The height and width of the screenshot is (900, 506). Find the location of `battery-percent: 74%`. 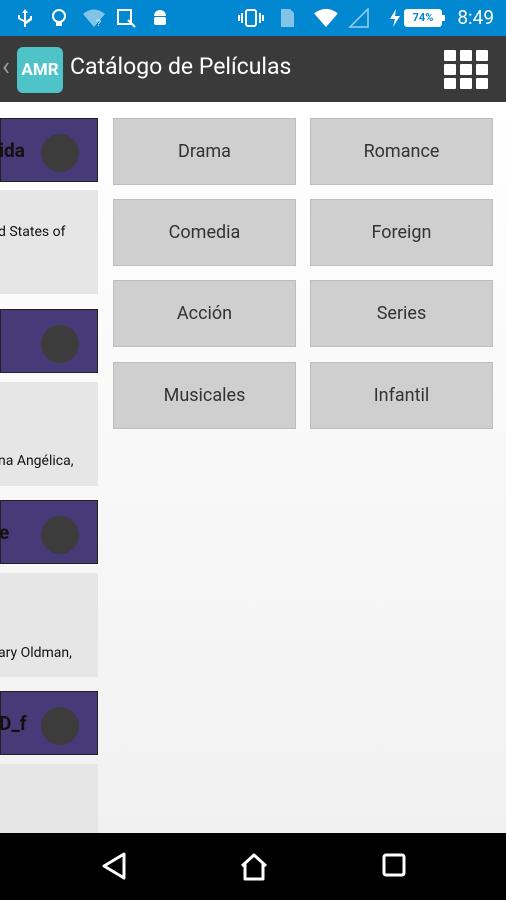

battery-percent: 74% is located at coordinates (423, 17).